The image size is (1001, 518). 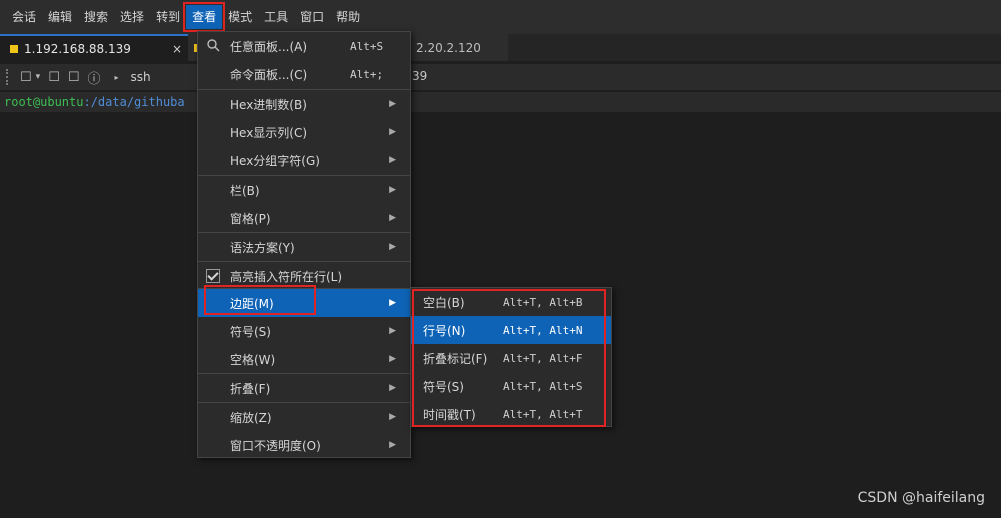 What do you see at coordinates (275, 160) in the screenshot?
I see `menu-item-label: Hex分组字符(G)` at bounding box center [275, 160].